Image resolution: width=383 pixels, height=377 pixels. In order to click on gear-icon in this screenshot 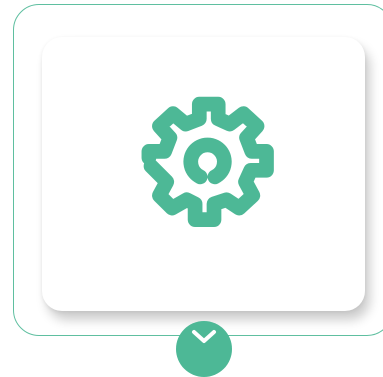, I will do `click(207, 161)`.